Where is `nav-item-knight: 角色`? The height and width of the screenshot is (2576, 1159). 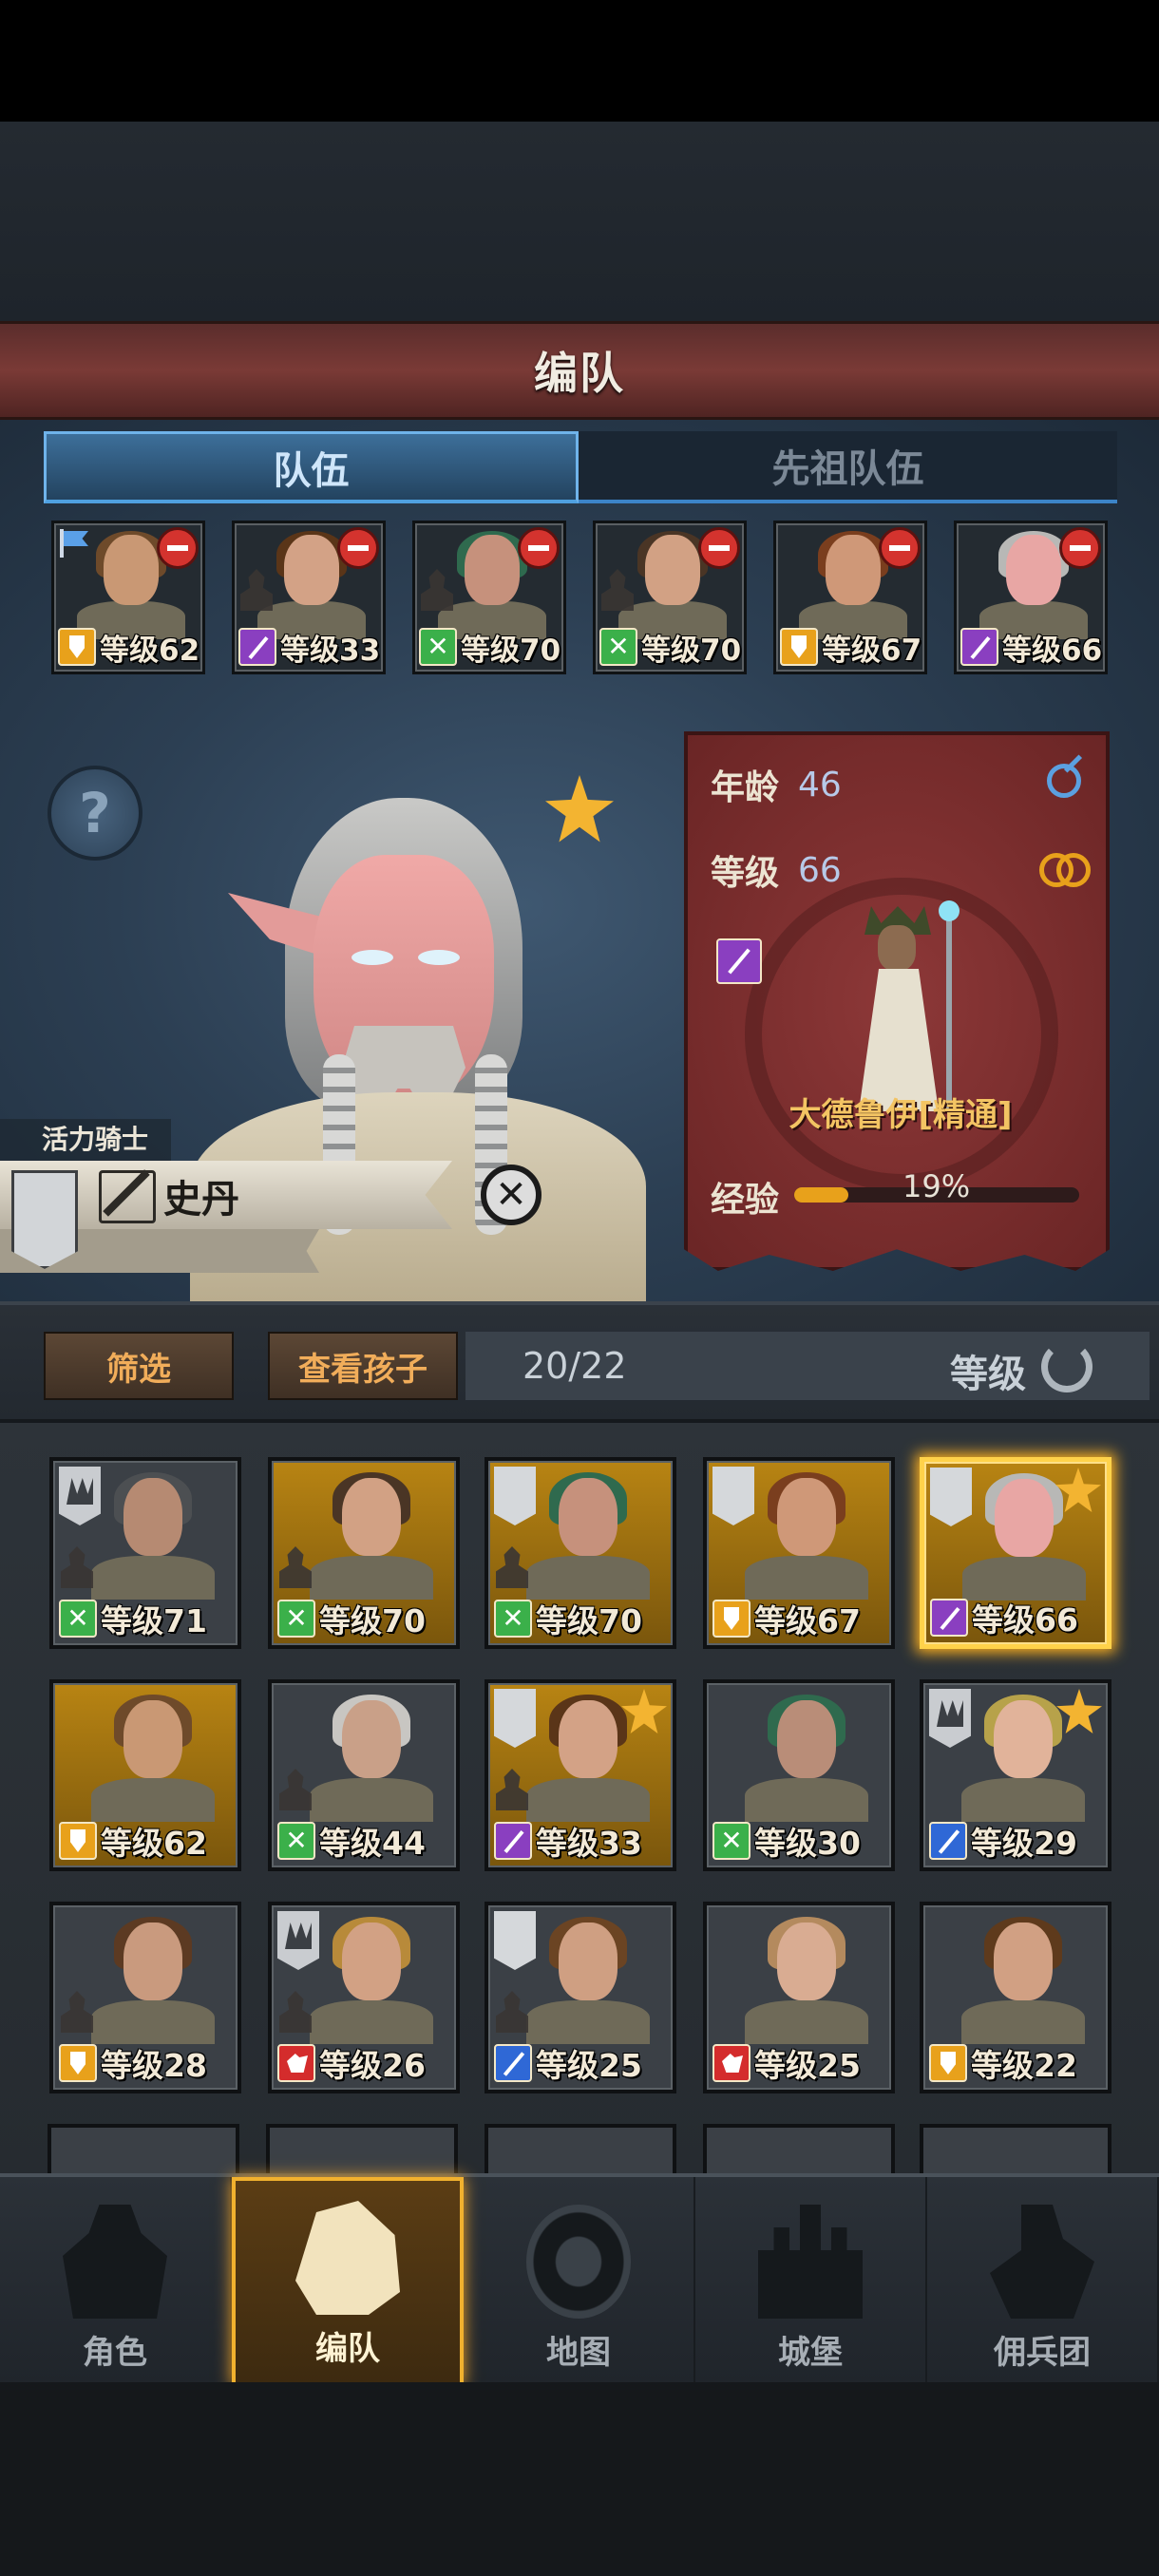
nav-item-knight: 角色 is located at coordinates (116, 2281).